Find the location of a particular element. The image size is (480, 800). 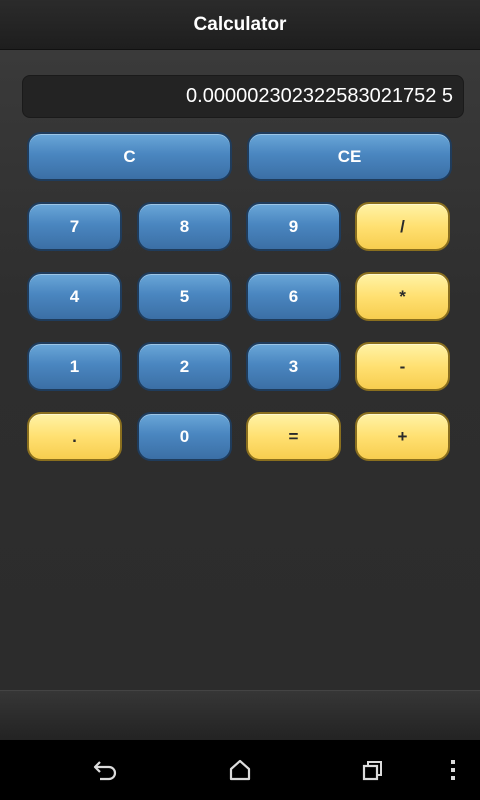

subtract-button: - is located at coordinates (402, 366).